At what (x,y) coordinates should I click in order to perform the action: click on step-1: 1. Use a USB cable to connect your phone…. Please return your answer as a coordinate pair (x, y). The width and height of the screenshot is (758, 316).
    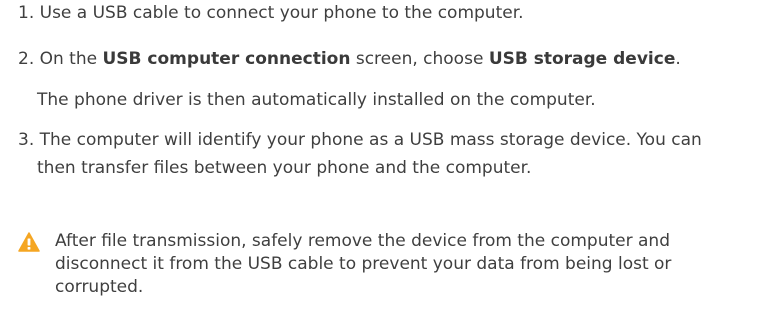
    Looking at the image, I should click on (271, 13).